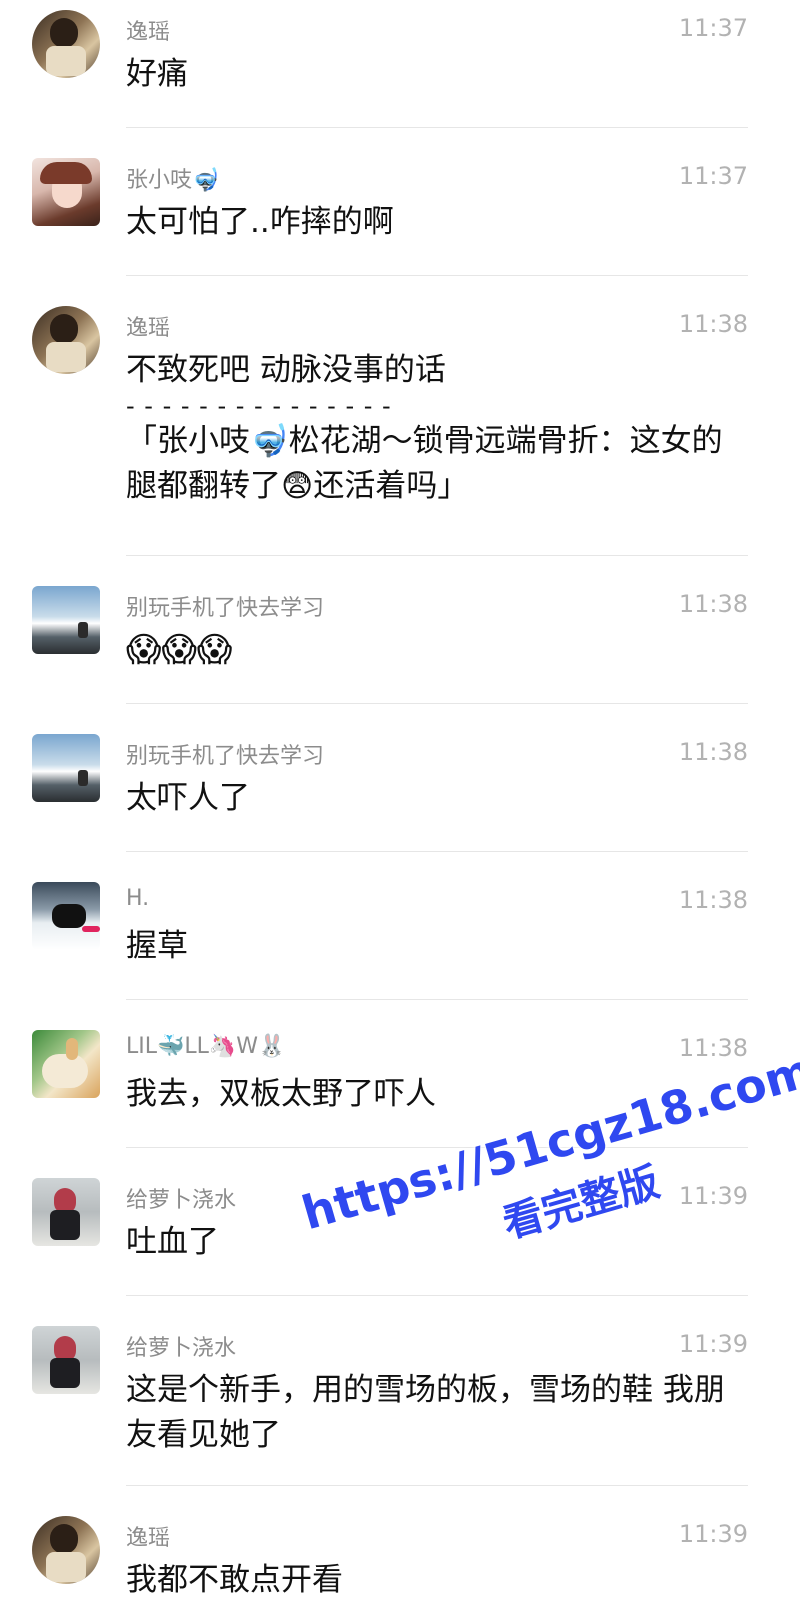  What do you see at coordinates (400, 640) in the screenshot?
I see `chat-message: 别玩手机了快去学习 11:38 😱😱😱` at bounding box center [400, 640].